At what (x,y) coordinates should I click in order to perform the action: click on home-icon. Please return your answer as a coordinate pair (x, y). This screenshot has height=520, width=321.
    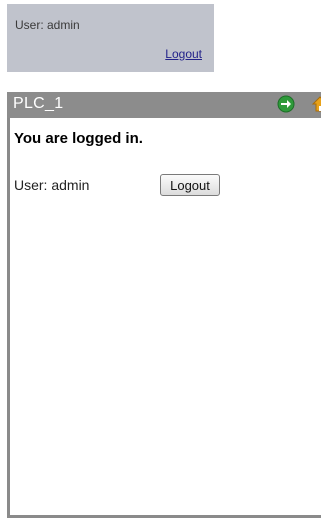
    Looking at the image, I should click on (316, 104).